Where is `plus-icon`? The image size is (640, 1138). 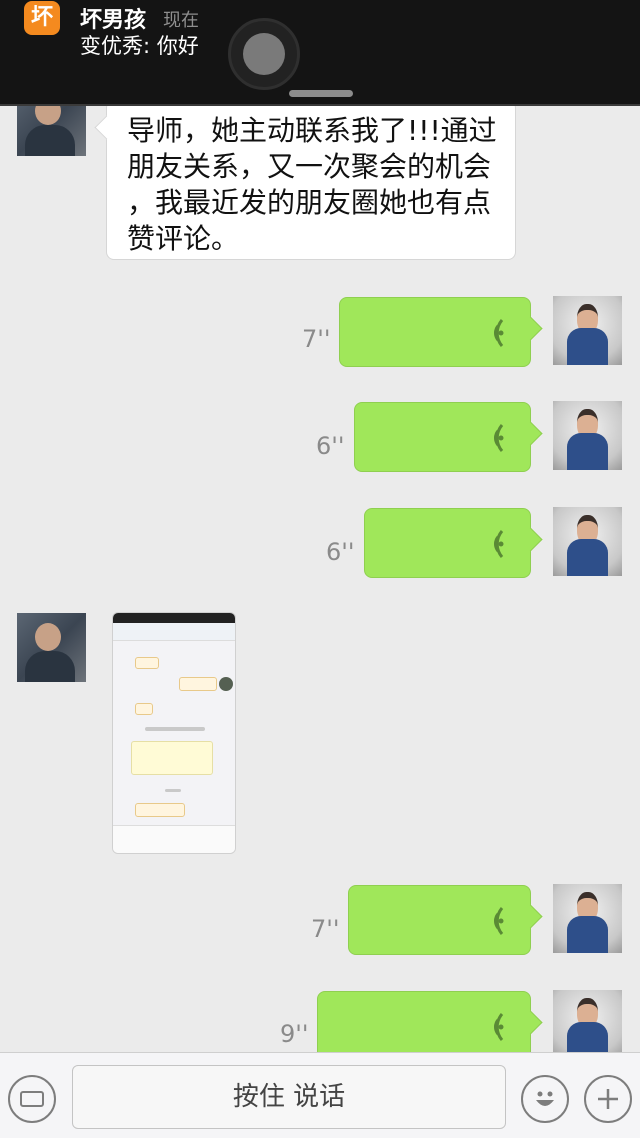 plus-icon is located at coordinates (608, 1099).